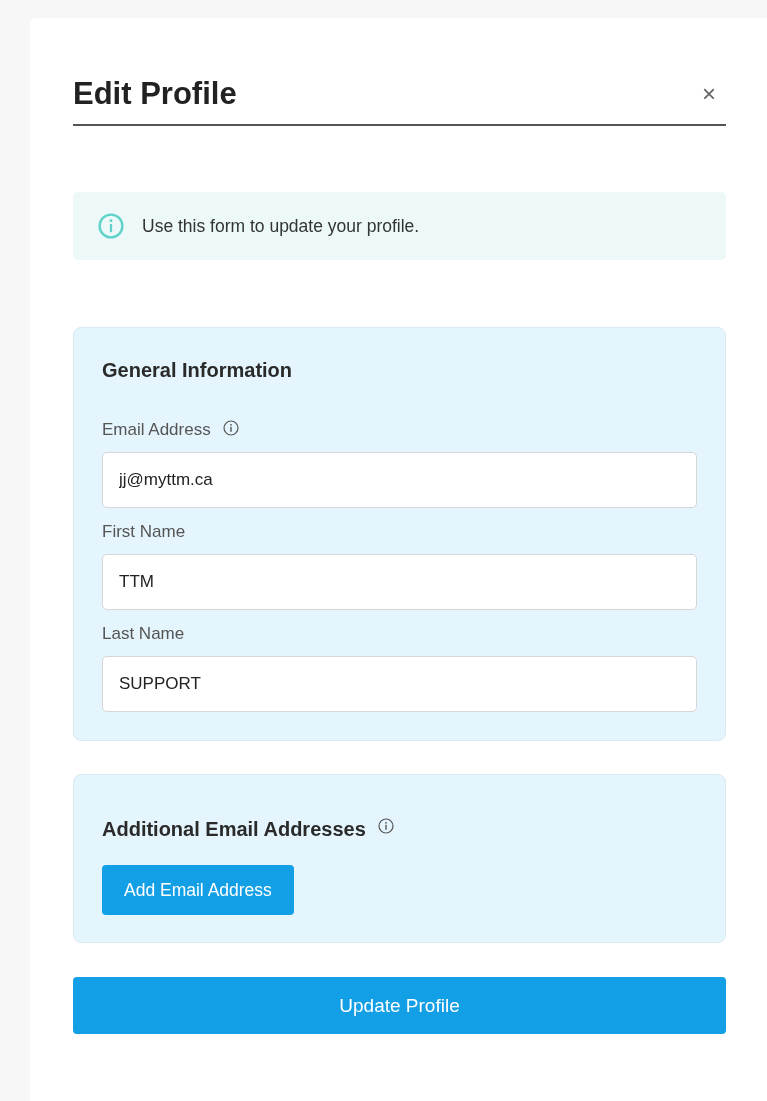 Image resolution: width=767 pixels, height=1101 pixels. Describe the element at coordinates (399, 582) in the screenshot. I see `text-field: TTM` at that location.